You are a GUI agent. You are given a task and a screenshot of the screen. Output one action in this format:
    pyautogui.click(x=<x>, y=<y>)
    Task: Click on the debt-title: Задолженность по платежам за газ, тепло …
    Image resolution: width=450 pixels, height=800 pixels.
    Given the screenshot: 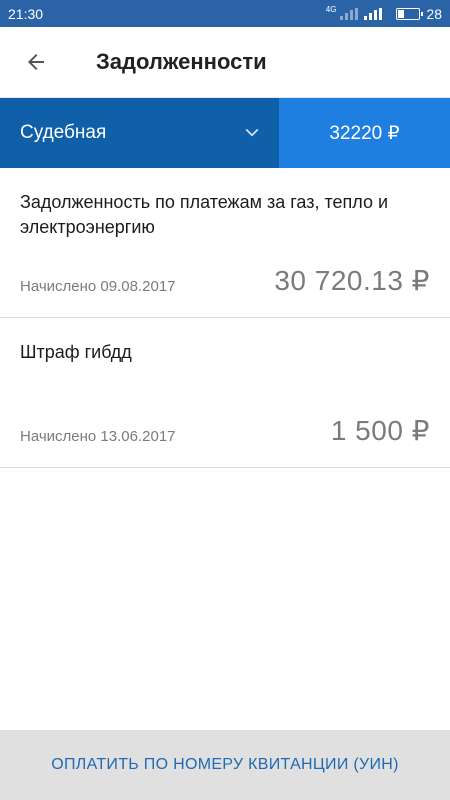 What is the action you would take?
    pyautogui.click(x=204, y=214)
    